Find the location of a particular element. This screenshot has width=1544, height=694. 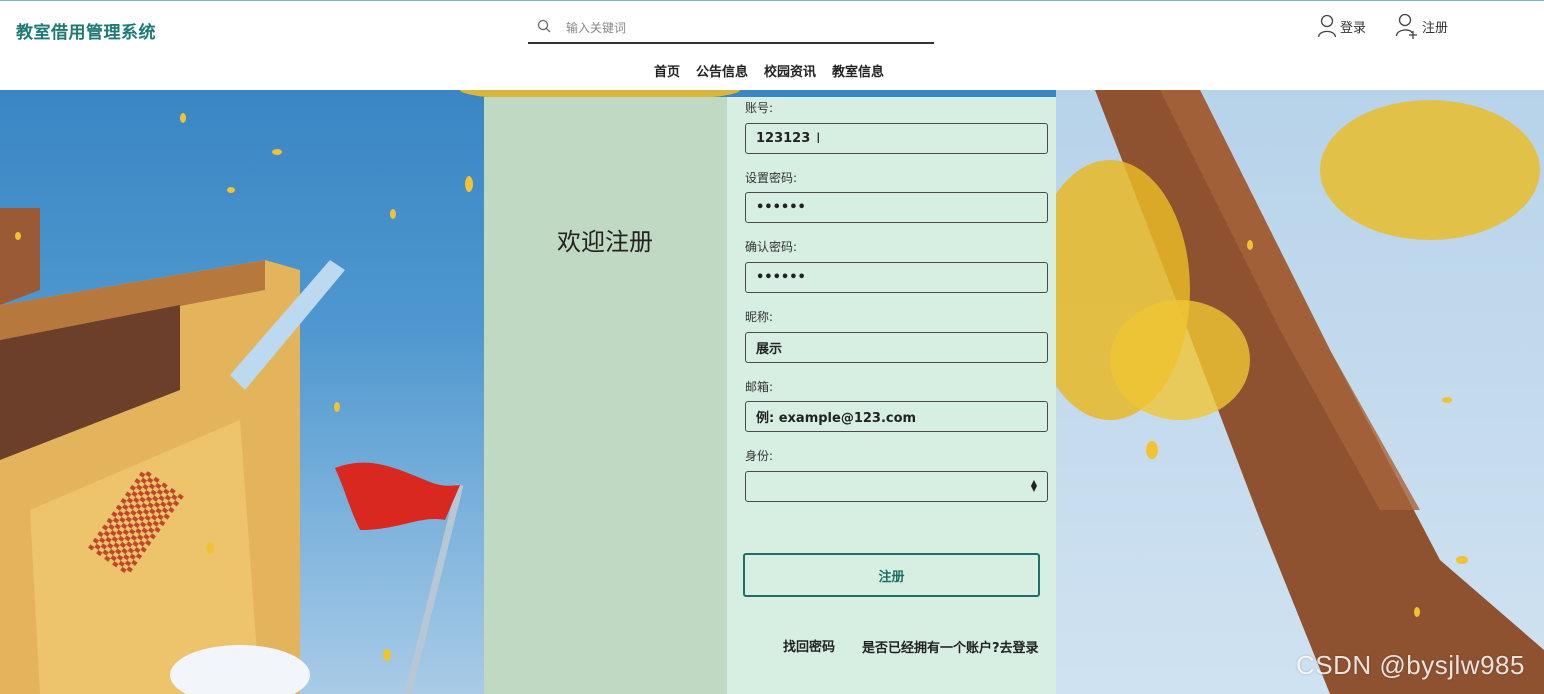

watermark: CSDN @bysjlw985 is located at coordinates (1410, 665).